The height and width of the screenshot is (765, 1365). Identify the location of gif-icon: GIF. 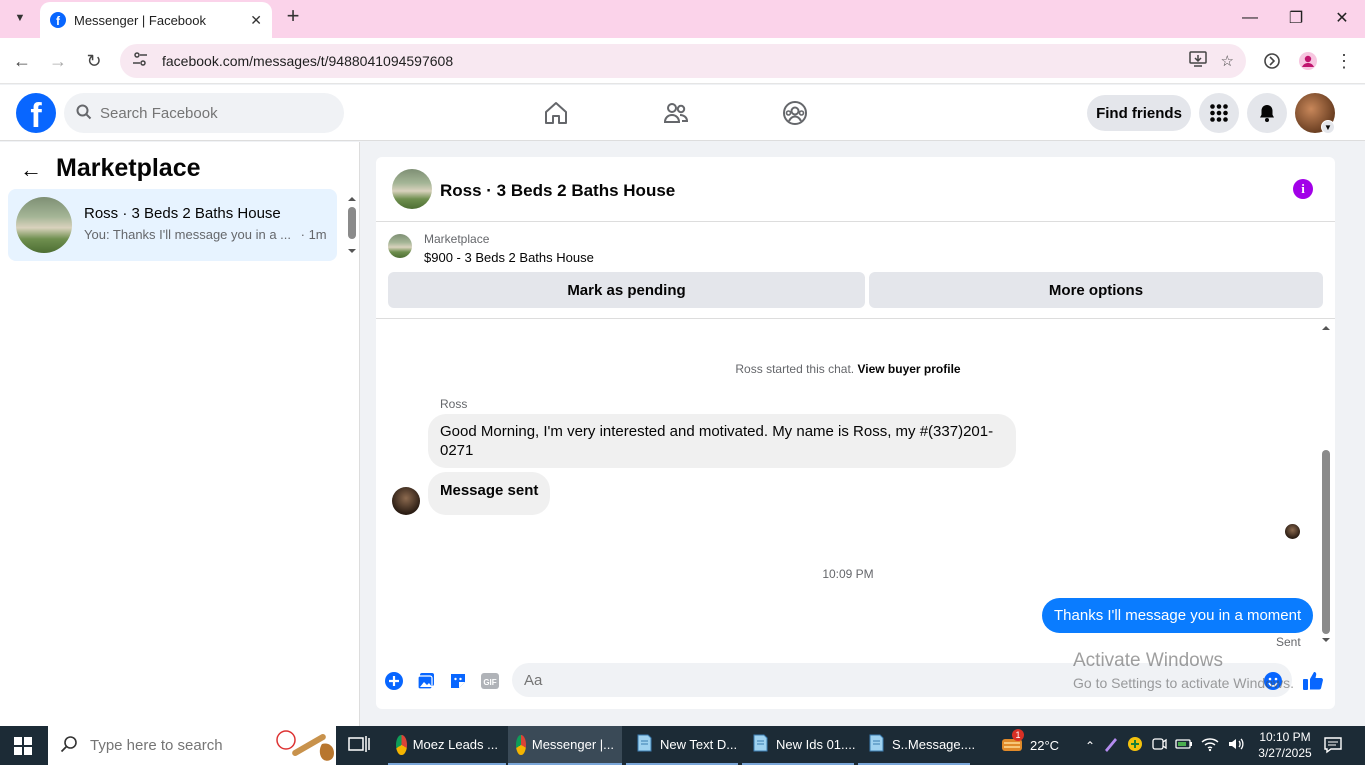
(490, 681).